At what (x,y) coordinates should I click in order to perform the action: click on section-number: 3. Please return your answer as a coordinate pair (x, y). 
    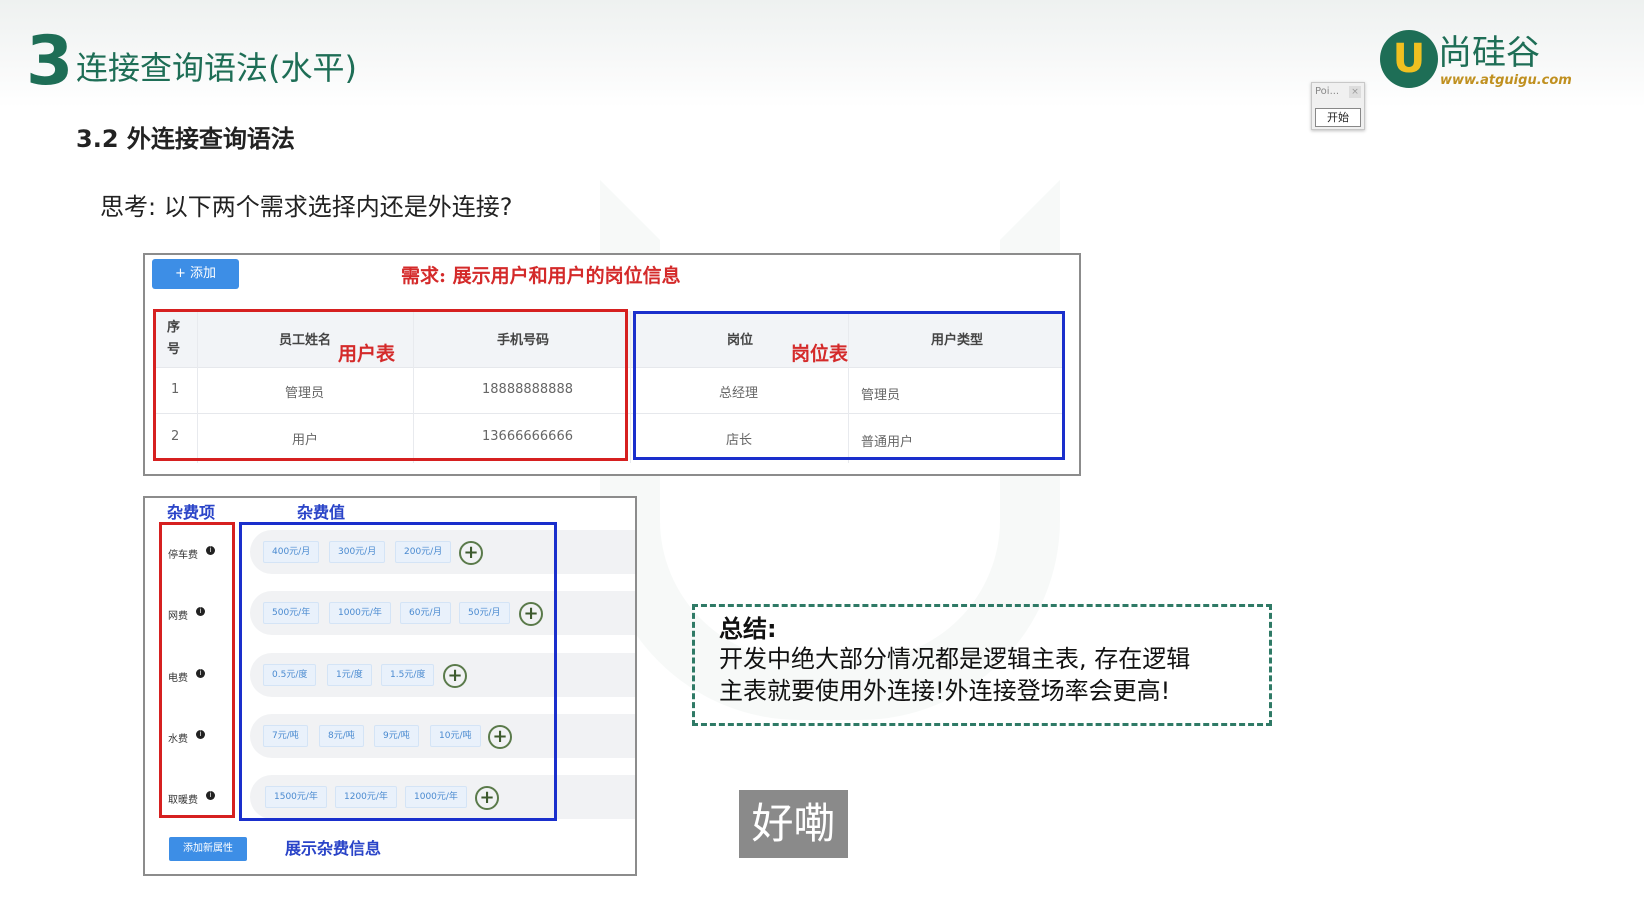
    Looking at the image, I should click on (50, 61).